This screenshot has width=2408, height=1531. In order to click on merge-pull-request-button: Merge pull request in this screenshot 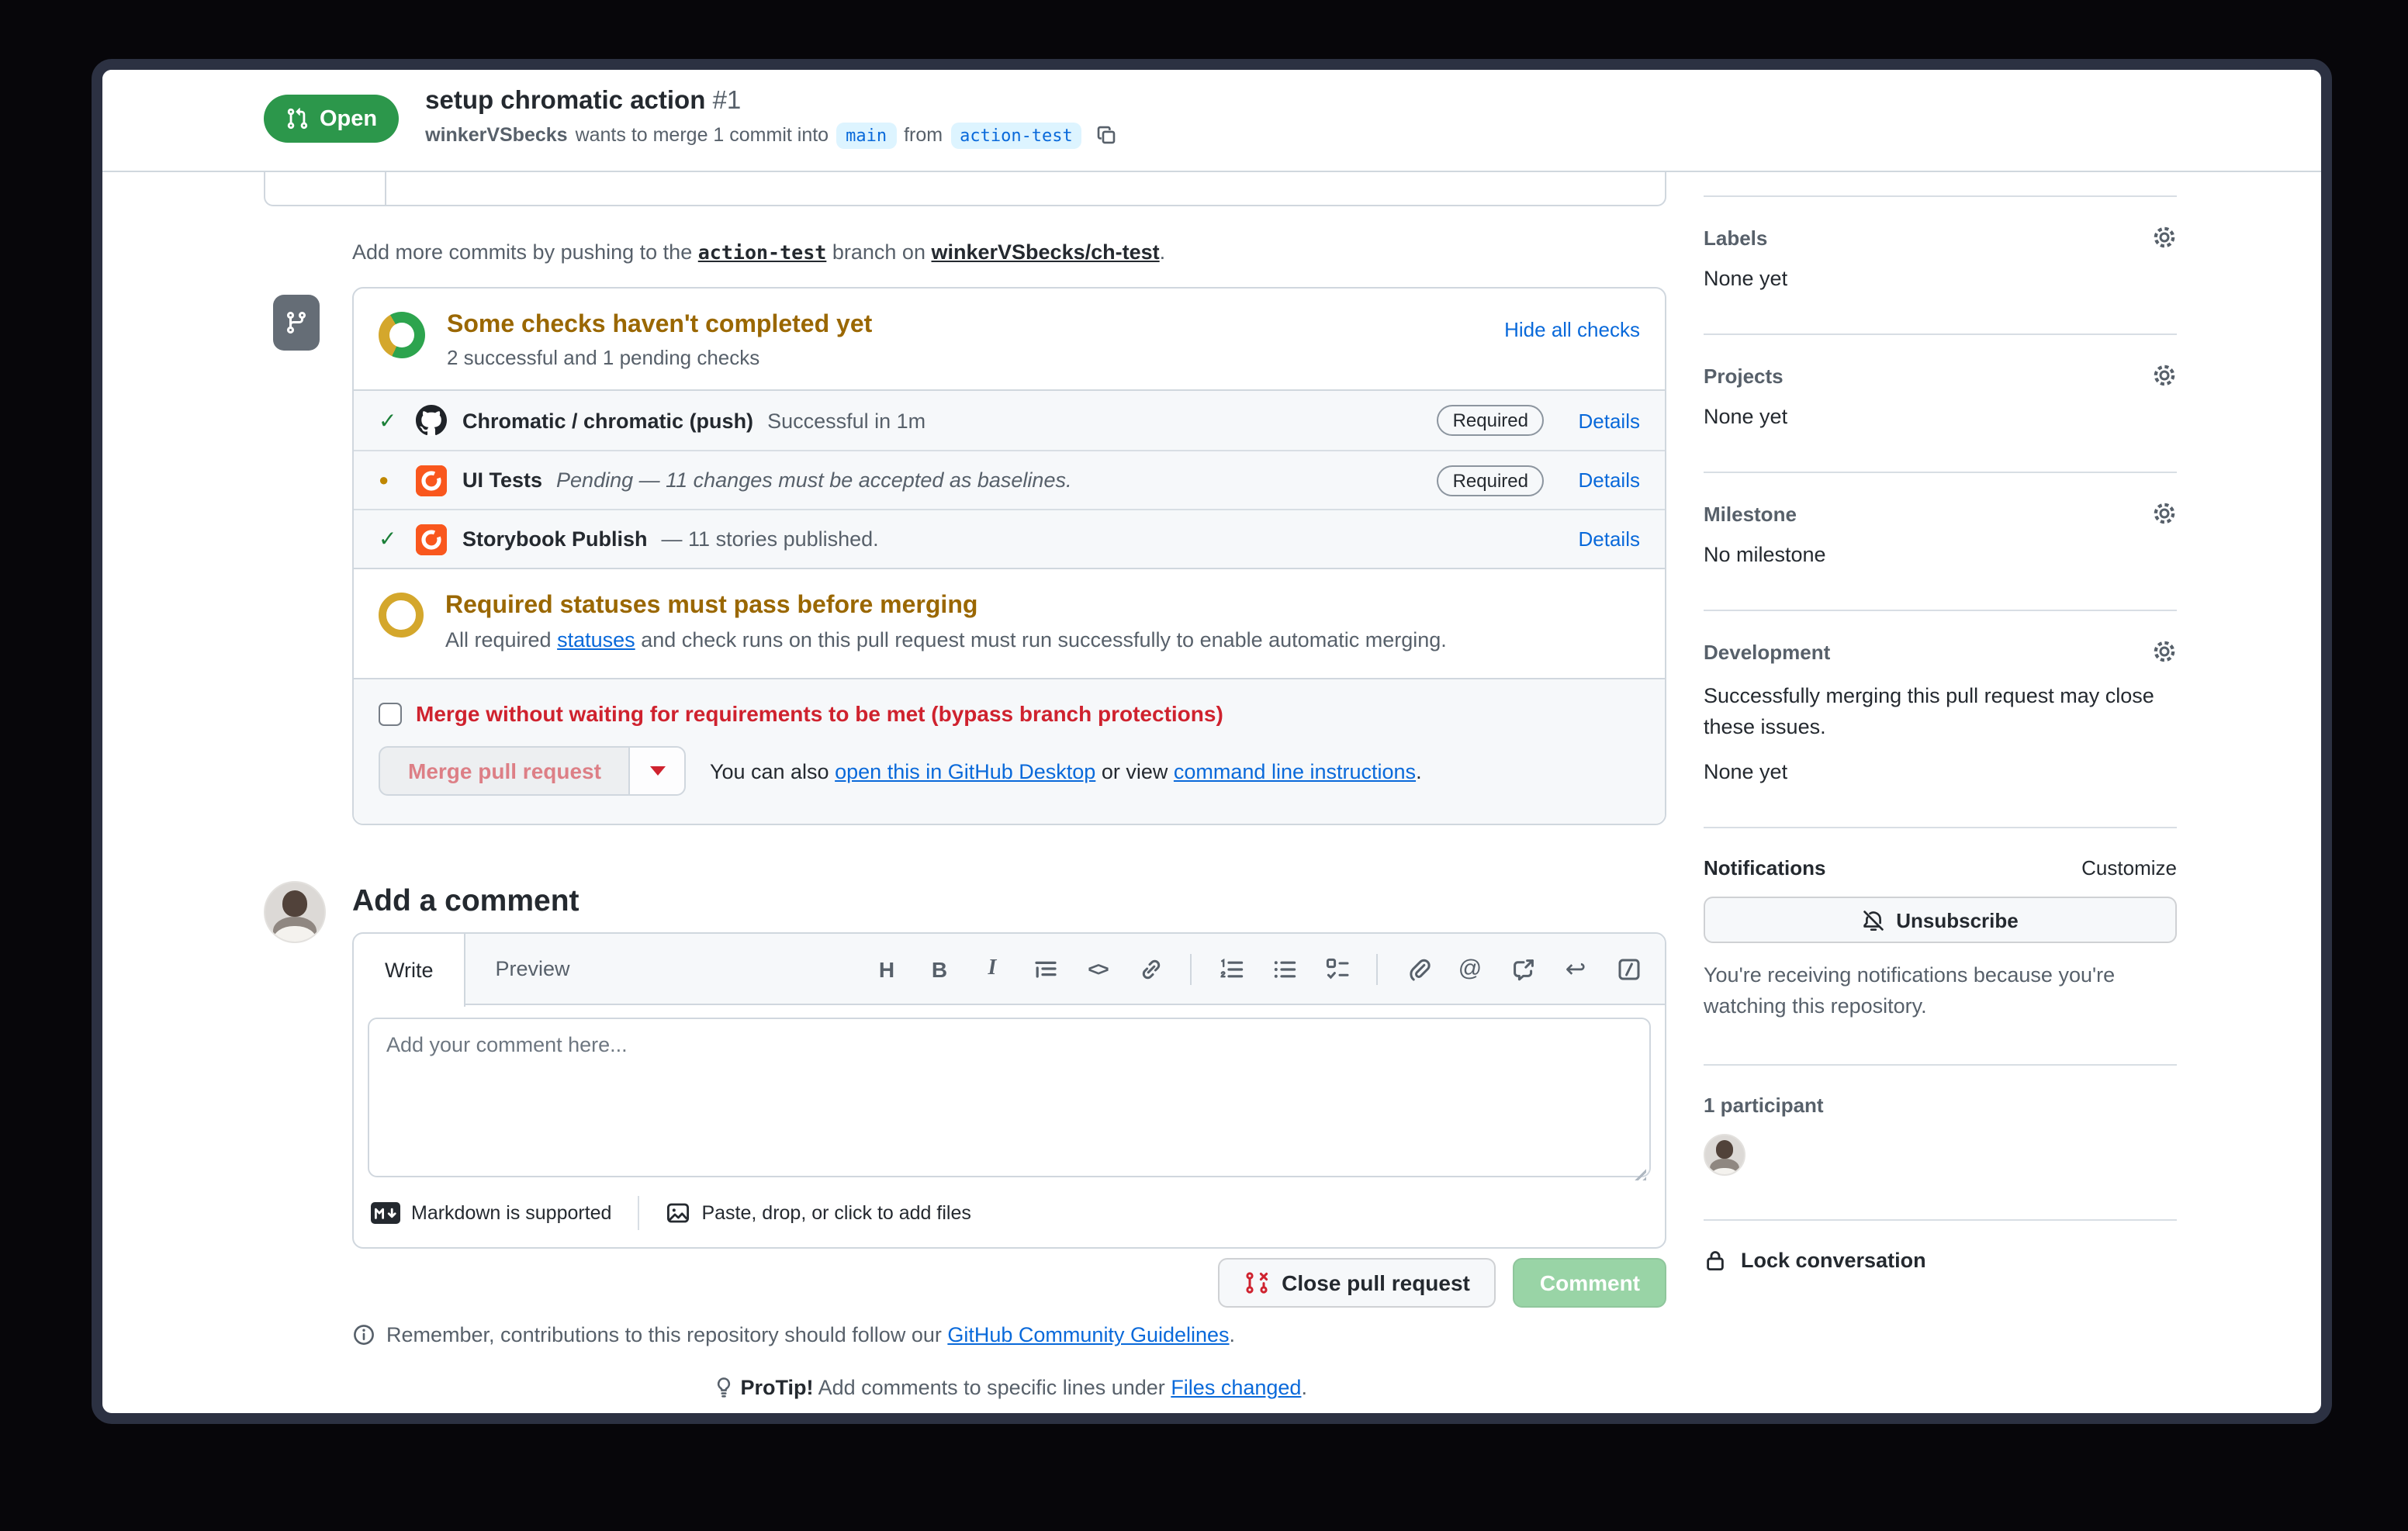, I will do `click(505, 771)`.